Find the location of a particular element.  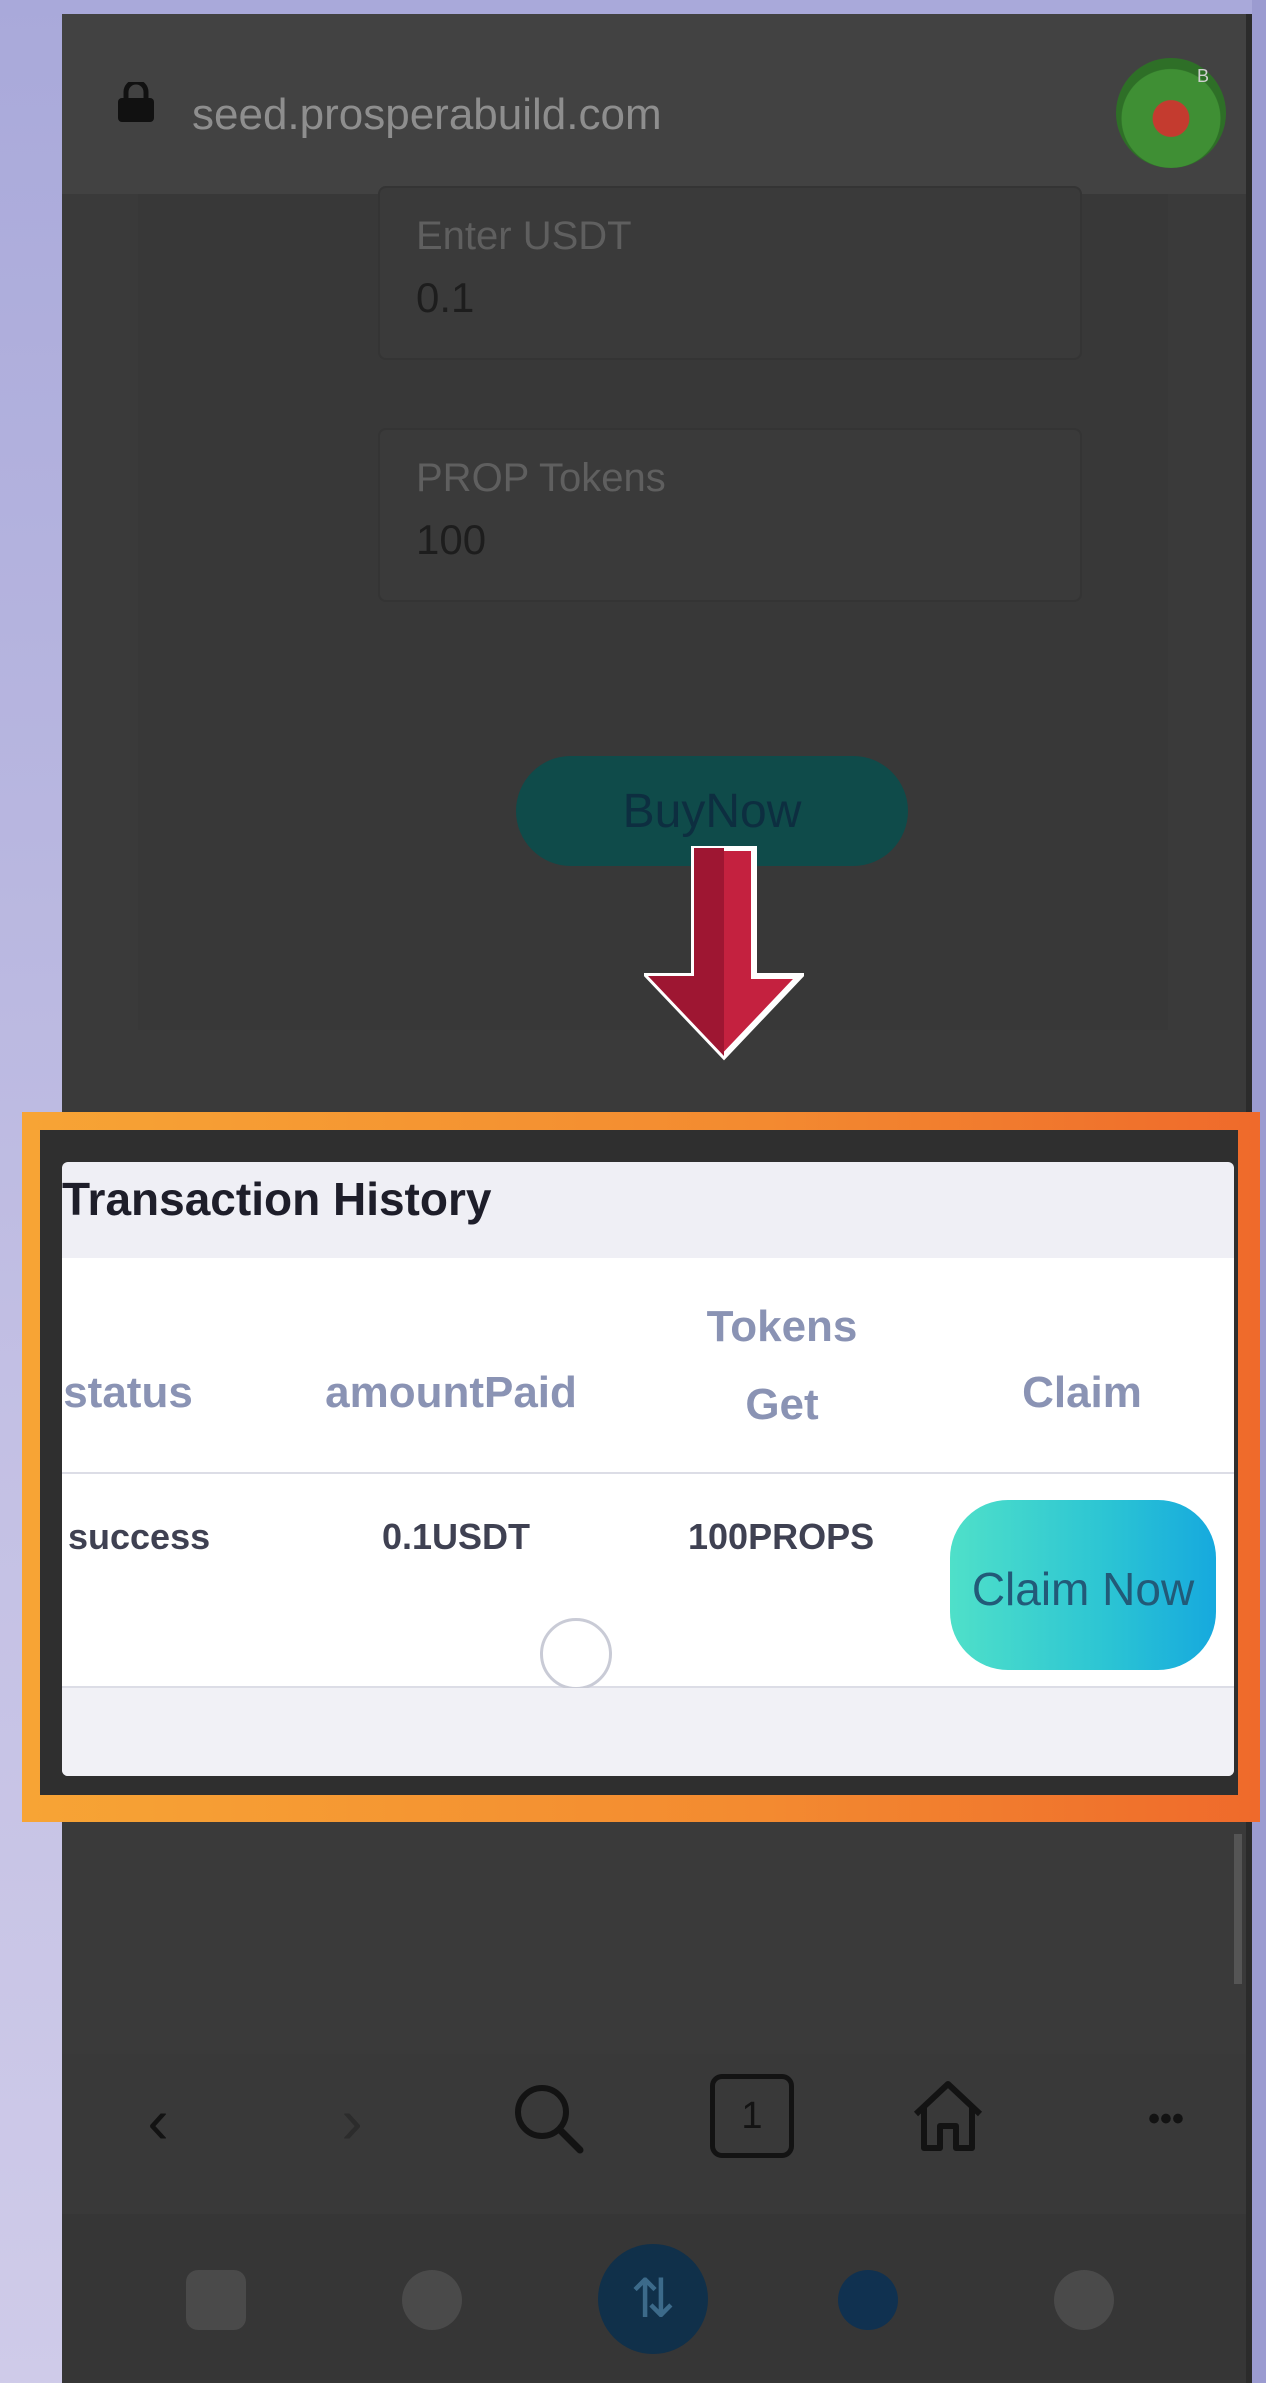

usdt-field-label: Enter USDT is located at coordinates (524, 236).